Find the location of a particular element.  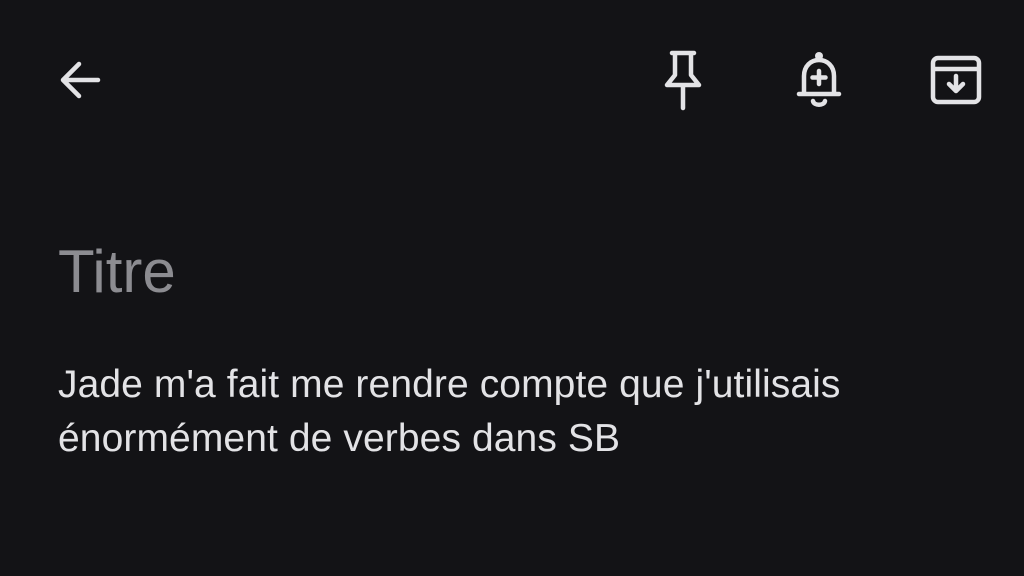

reminder-button is located at coordinates (819, 80).